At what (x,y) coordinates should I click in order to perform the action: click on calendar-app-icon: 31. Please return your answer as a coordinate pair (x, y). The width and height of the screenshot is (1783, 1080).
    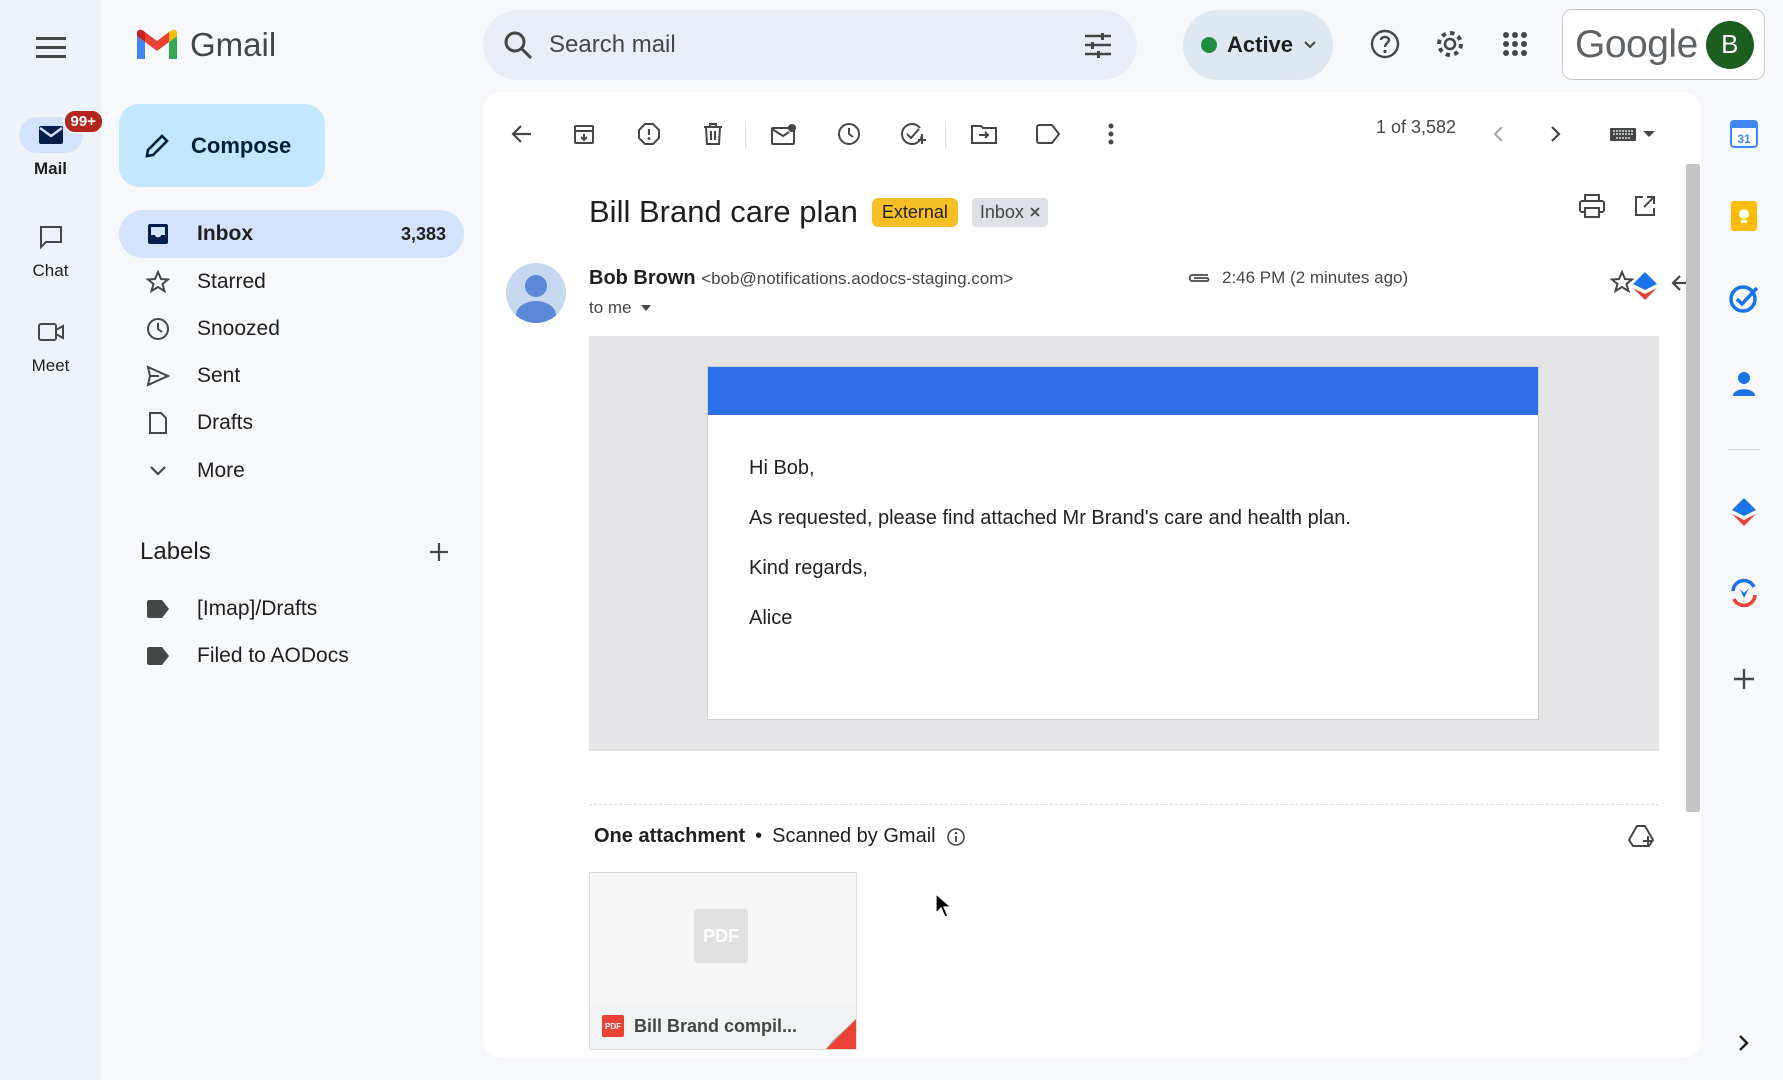
    Looking at the image, I should click on (1744, 134).